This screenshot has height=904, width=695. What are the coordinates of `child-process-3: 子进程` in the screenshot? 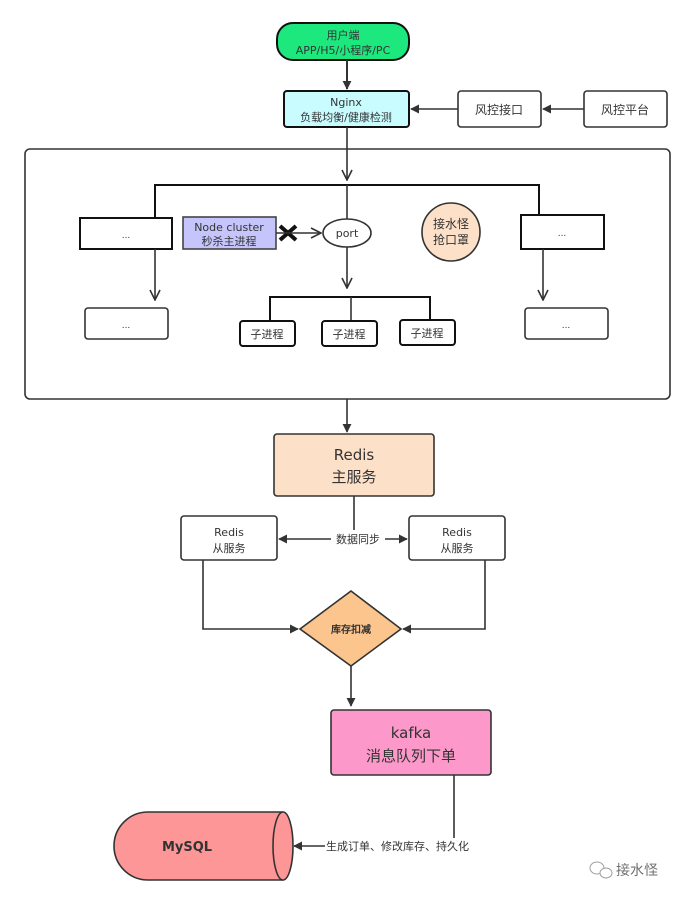 It's located at (427, 332).